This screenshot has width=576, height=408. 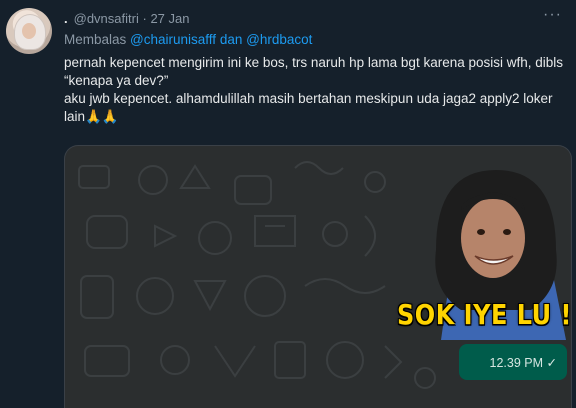 What do you see at coordinates (551, 363) in the screenshot?
I see `check-icon: ✓` at bounding box center [551, 363].